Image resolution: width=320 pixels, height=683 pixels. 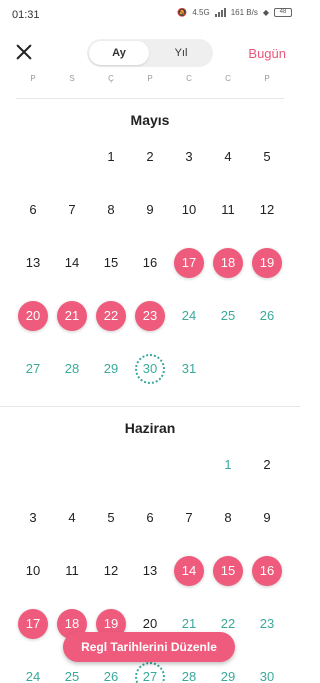 I want to click on view-toggle: Ay Yıl, so click(x=150, y=53).